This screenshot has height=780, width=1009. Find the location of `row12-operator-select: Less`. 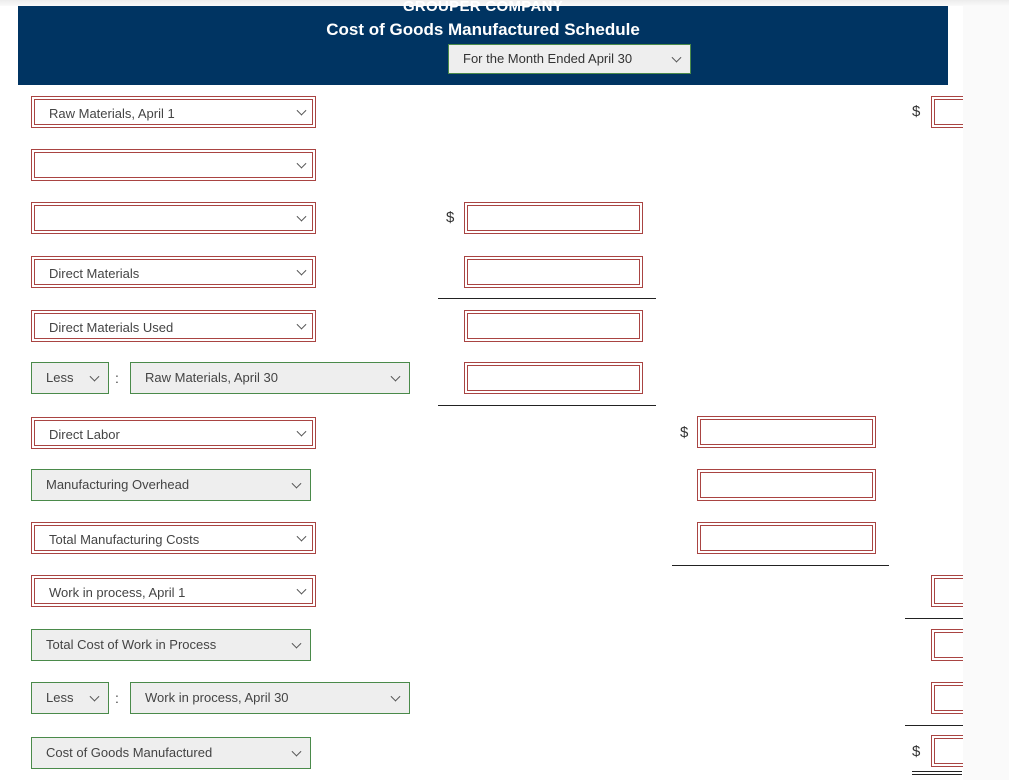

row12-operator-select: Less is located at coordinates (70, 698).